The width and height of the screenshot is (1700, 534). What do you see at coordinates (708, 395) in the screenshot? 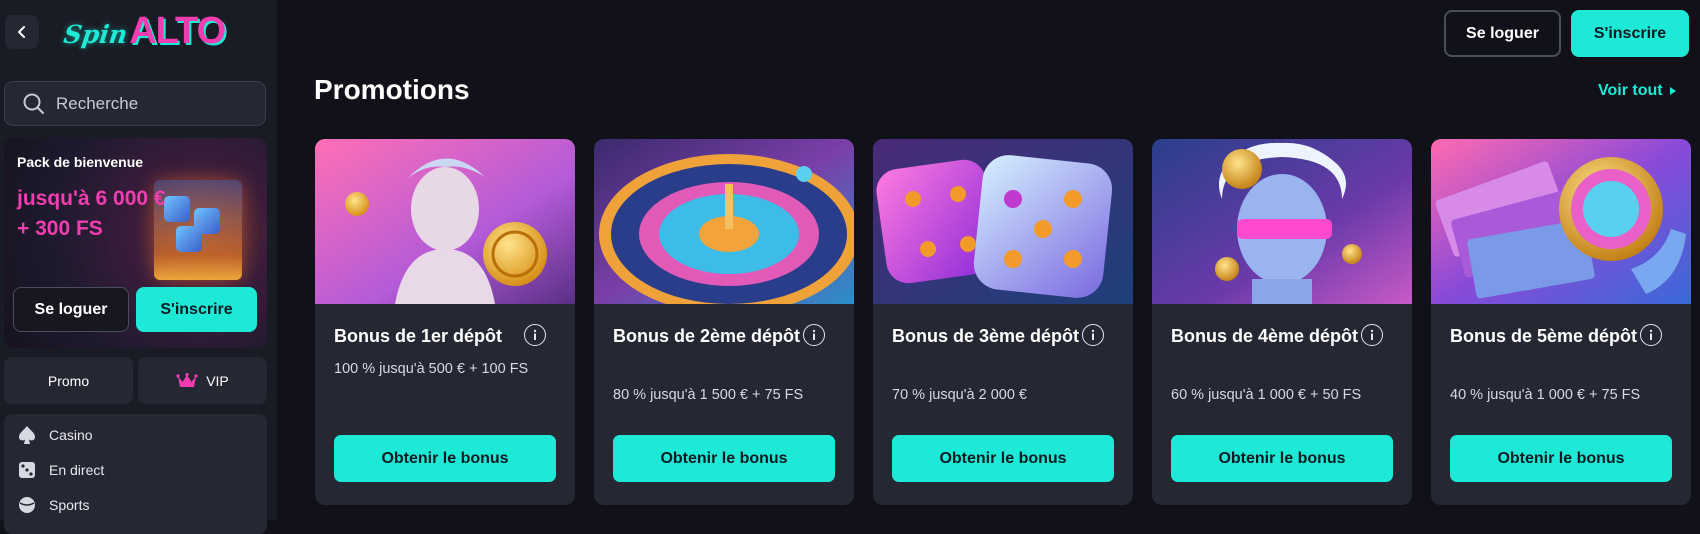
I see `promo-card-description: 80 % jusqu'à 1 500 € + 75 FS` at bounding box center [708, 395].